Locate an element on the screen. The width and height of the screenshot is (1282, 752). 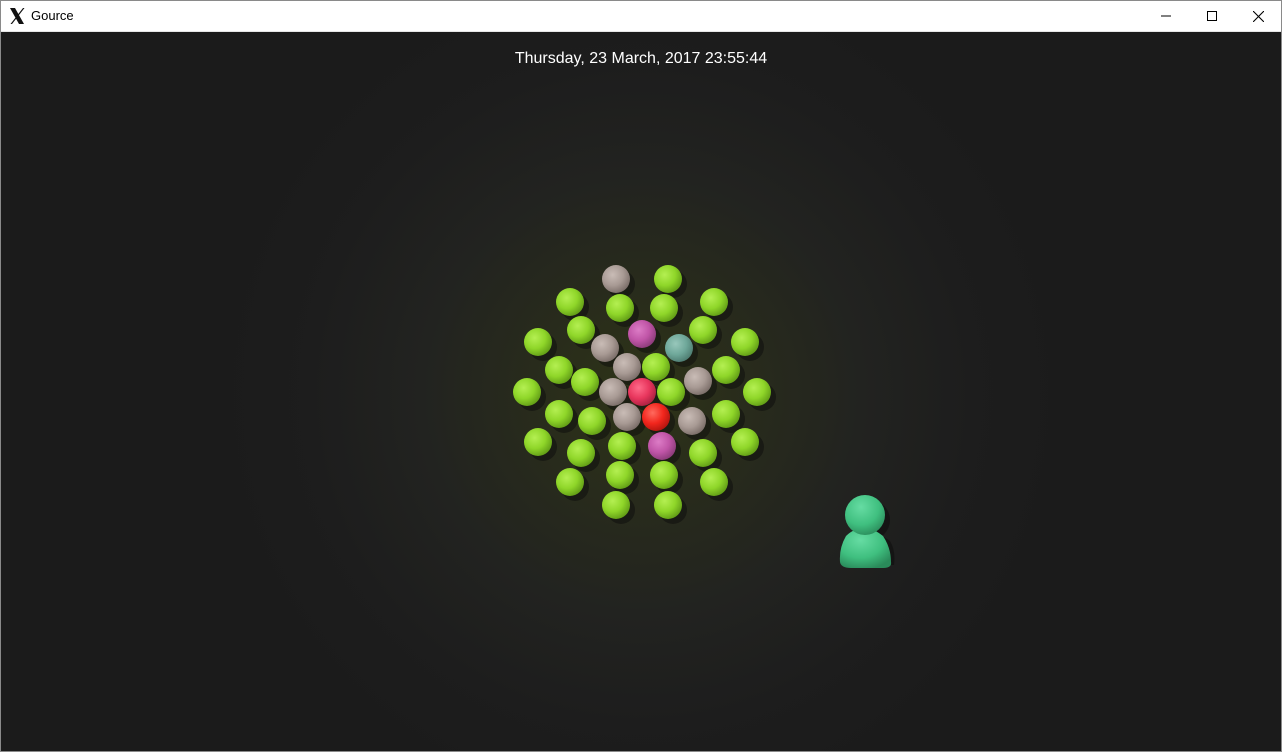
file-tree-scene is located at coordinates (704, 416).